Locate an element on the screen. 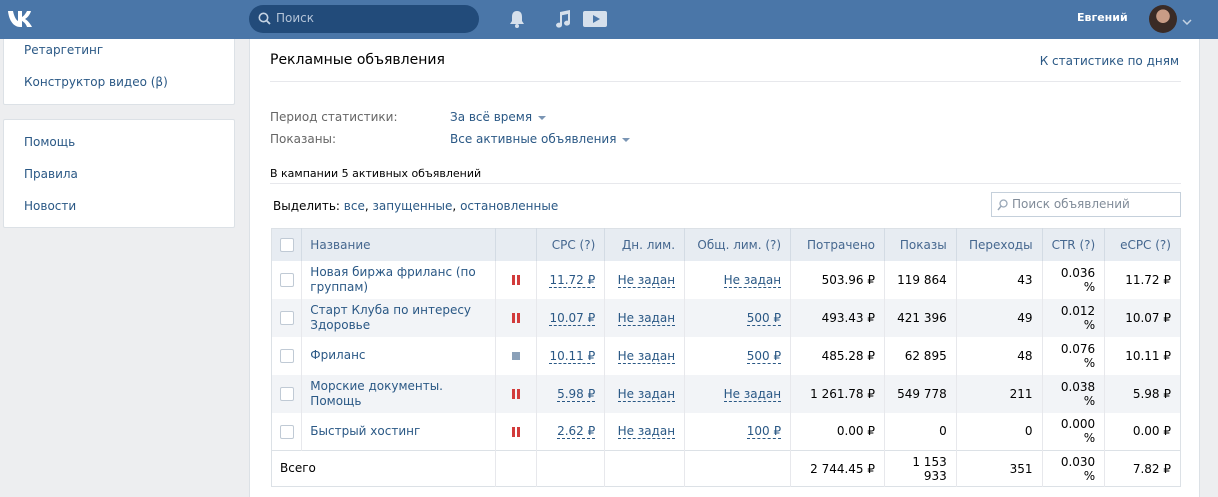  period-value: За всё время is located at coordinates (491, 117).